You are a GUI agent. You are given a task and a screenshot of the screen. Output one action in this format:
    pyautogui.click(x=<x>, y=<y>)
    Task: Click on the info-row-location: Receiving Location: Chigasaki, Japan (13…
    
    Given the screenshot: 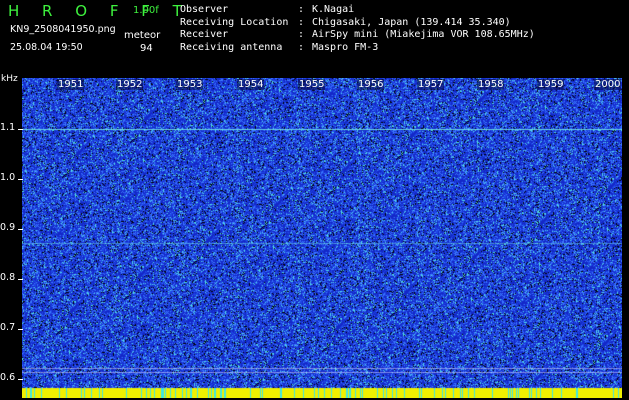 What is the action you would take?
    pyautogui.click(x=357, y=23)
    